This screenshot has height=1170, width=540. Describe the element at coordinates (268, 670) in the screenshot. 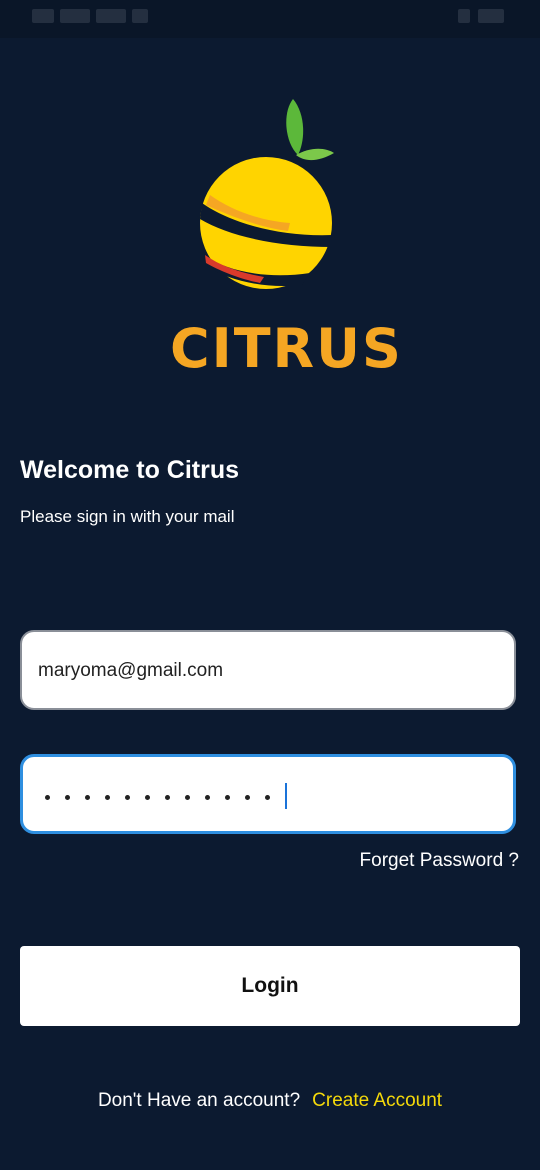

I see `email-field: maryoma@gmail.com` at that location.